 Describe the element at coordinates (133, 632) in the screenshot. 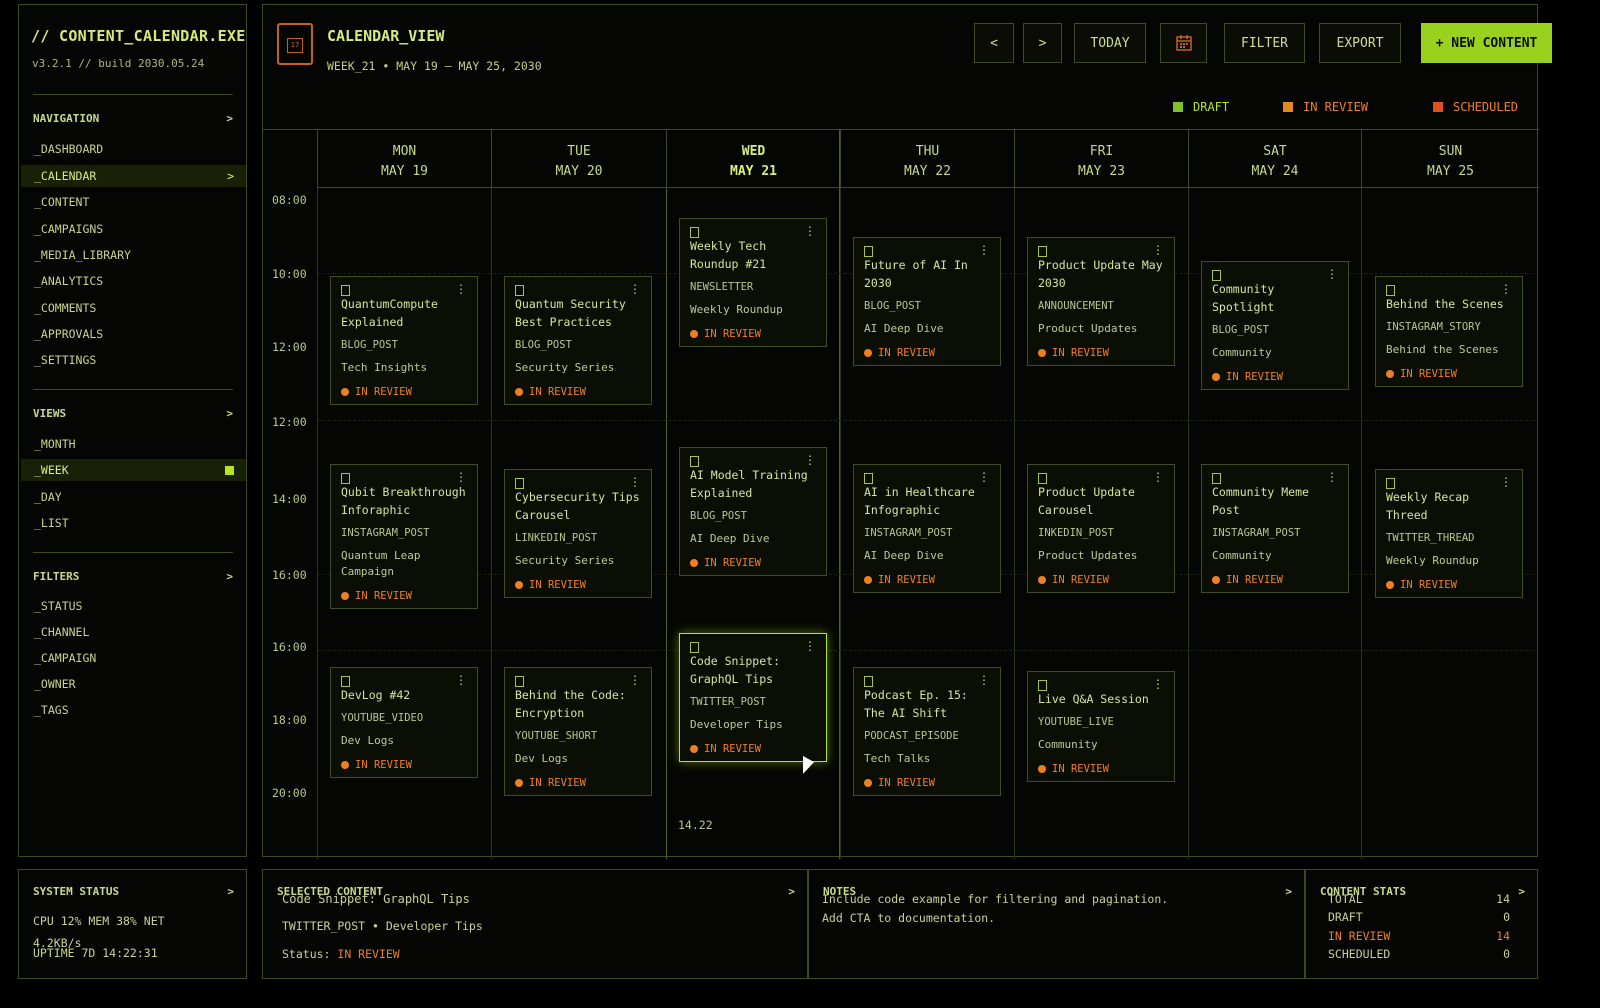

I see `filter-channel: _CHANNEL` at that location.